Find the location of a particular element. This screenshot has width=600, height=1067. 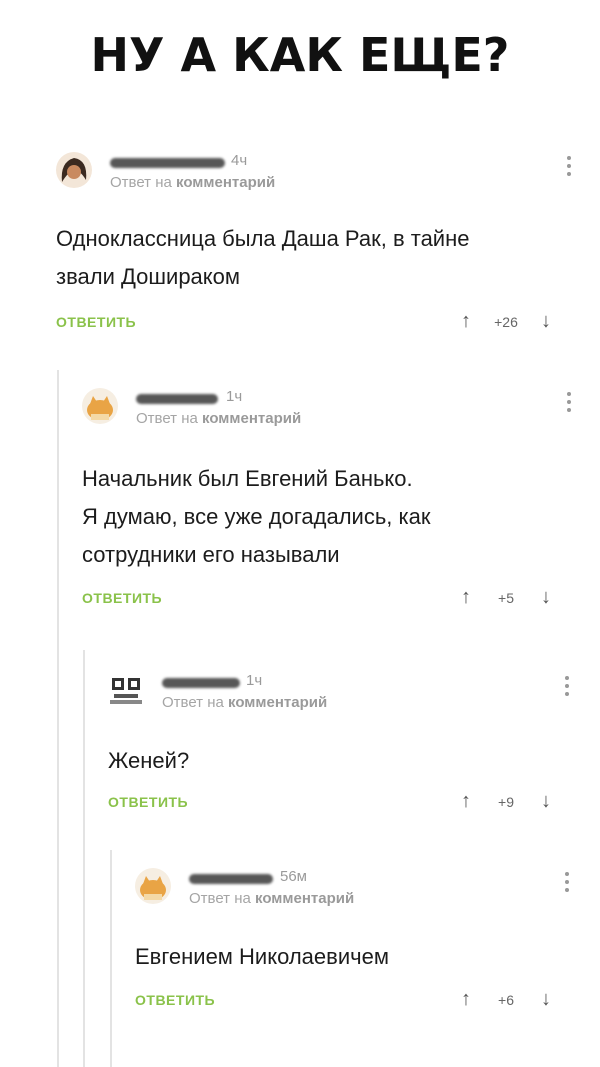

comment-text-line: Я думаю, все уже догадались, как is located at coordinates (256, 516).